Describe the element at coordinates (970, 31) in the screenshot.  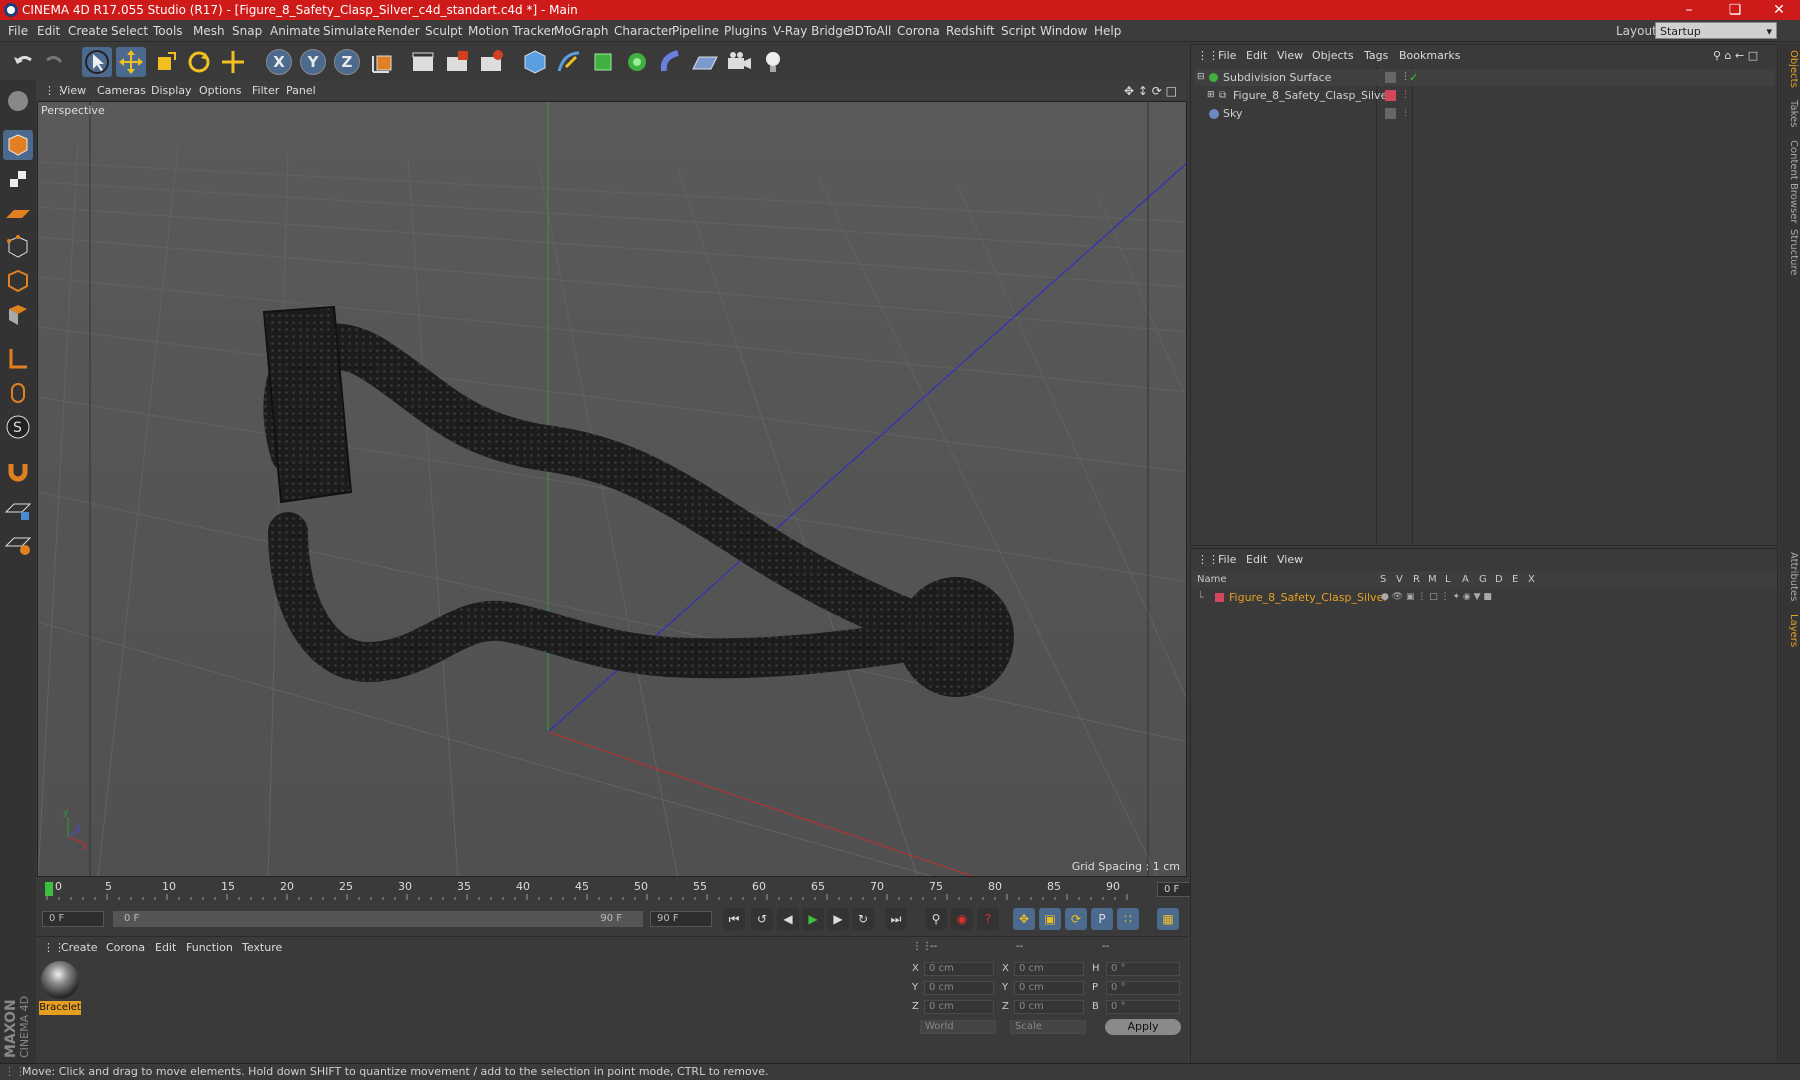
I see `menu-redshift: Redshift` at that location.